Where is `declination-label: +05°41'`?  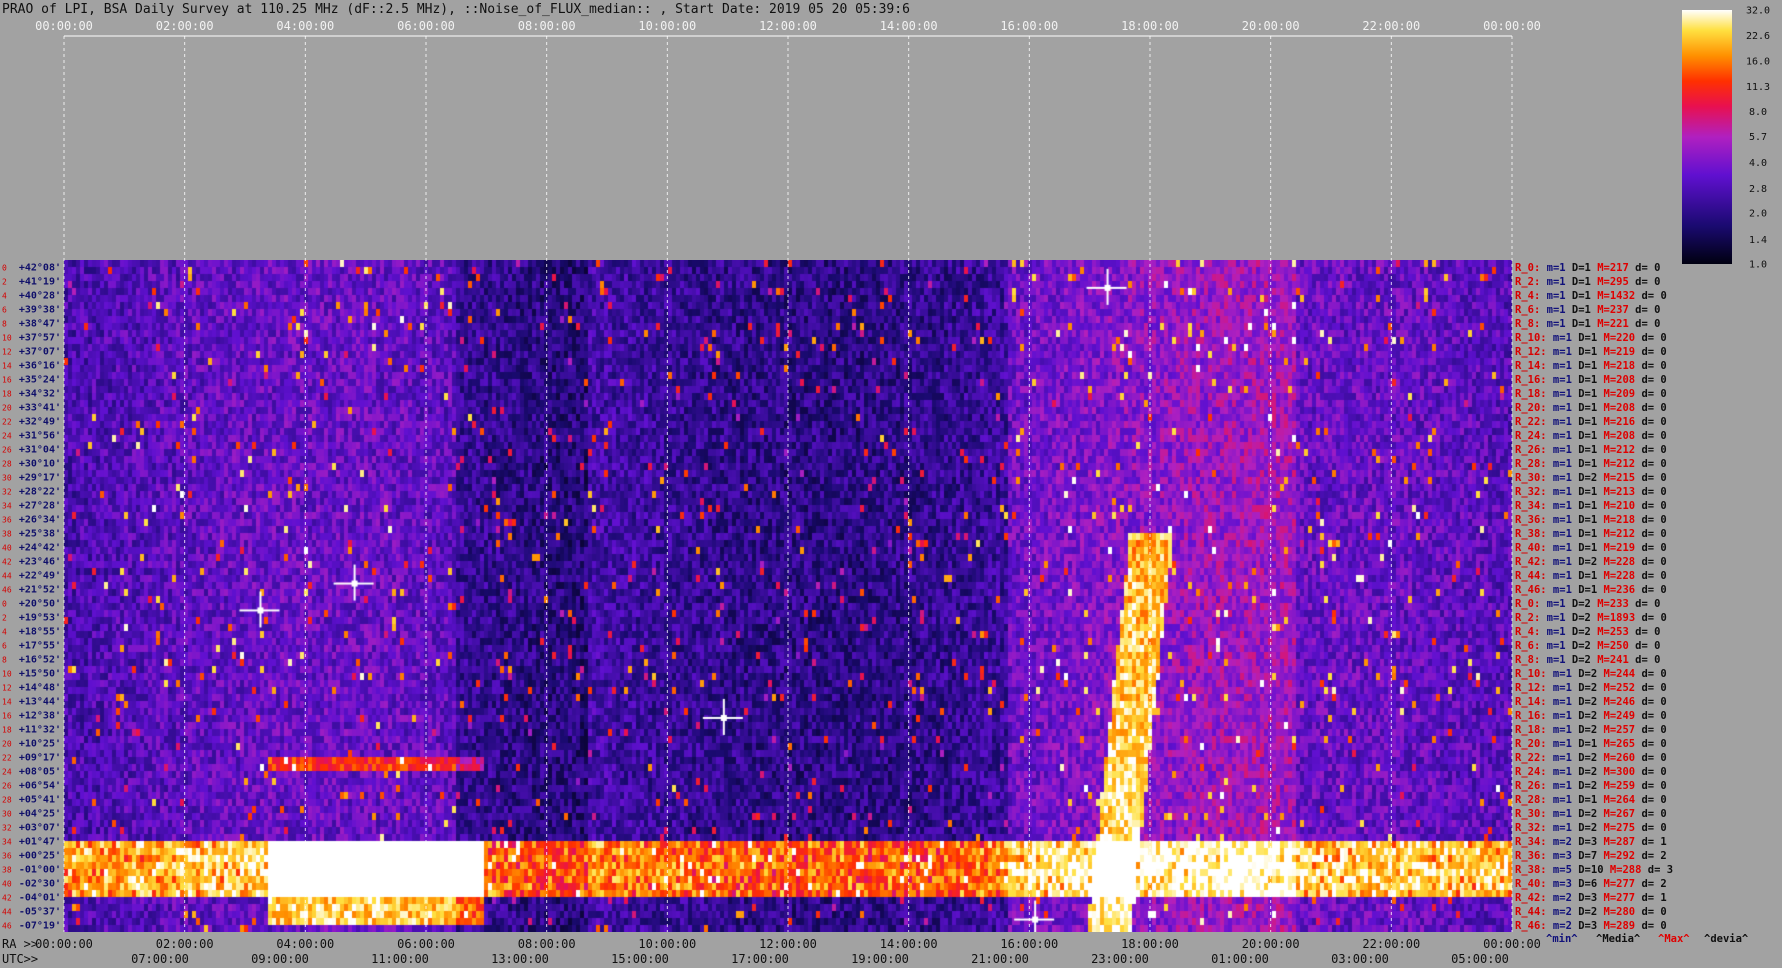 declination-label: +05°41' is located at coordinates (40, 800).